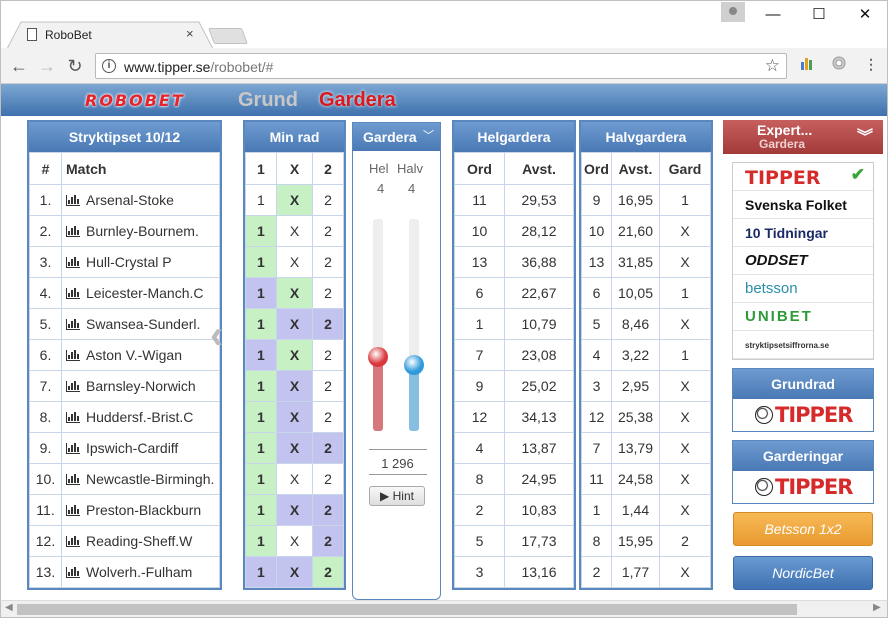 This screenshot has height=618, width=888. I want to click on hint-button: ▶ Hint, so click(397, 496).